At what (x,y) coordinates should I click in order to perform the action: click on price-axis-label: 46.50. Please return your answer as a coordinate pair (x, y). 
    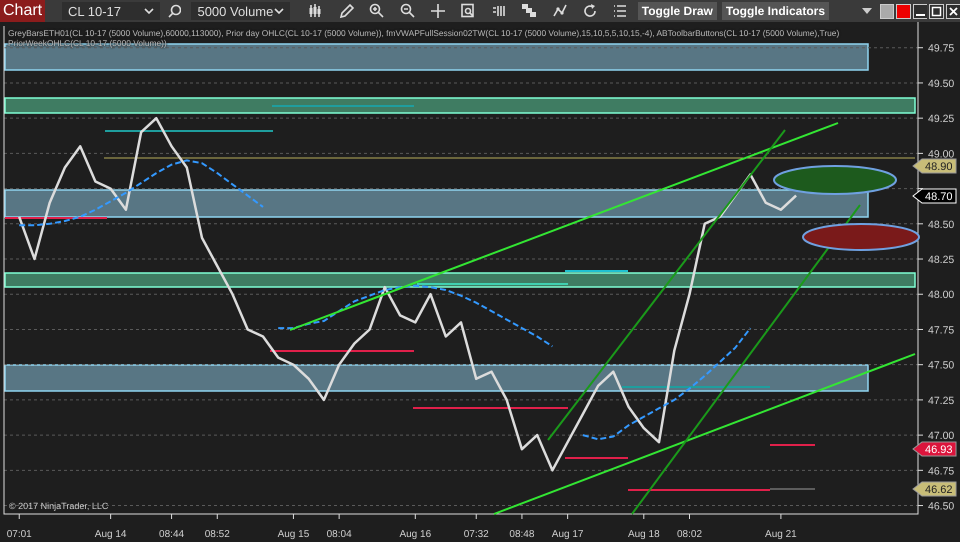
    Looking at the image, I should click on (941, 506).